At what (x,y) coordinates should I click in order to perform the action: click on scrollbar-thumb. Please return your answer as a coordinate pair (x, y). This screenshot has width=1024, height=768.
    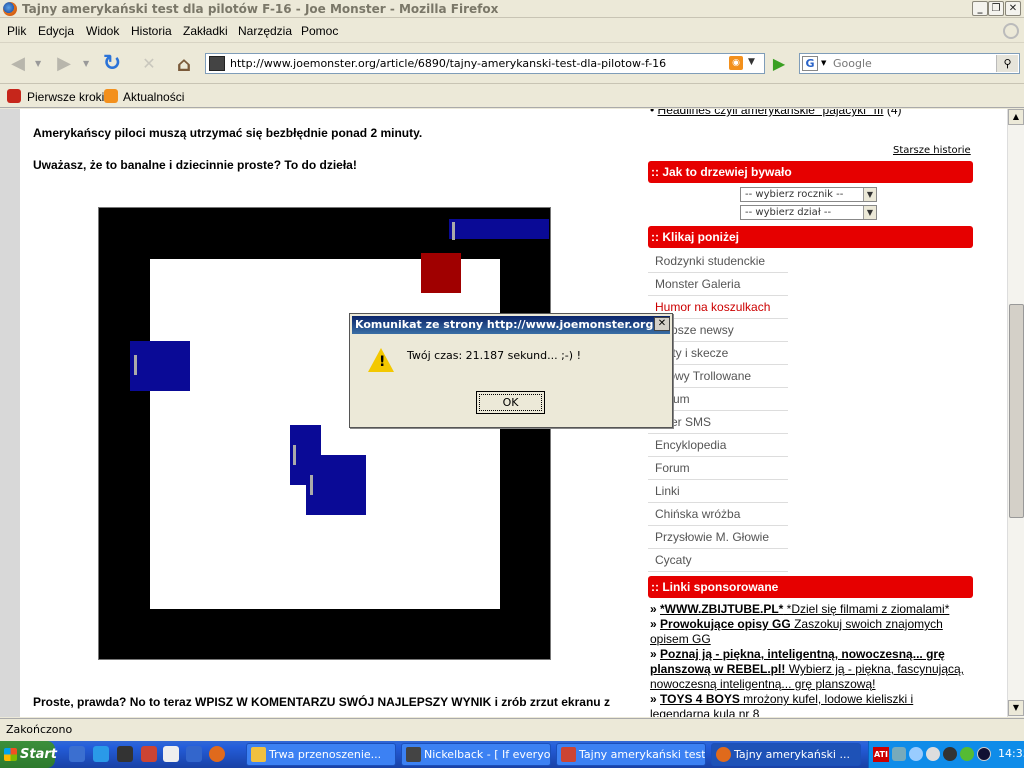
    Looking at the image, I should click on (1016, 411).